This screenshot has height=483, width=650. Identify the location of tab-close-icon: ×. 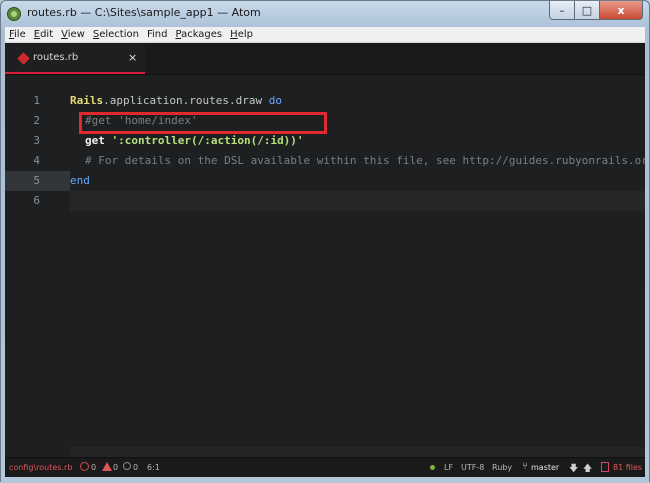
(132, 57).